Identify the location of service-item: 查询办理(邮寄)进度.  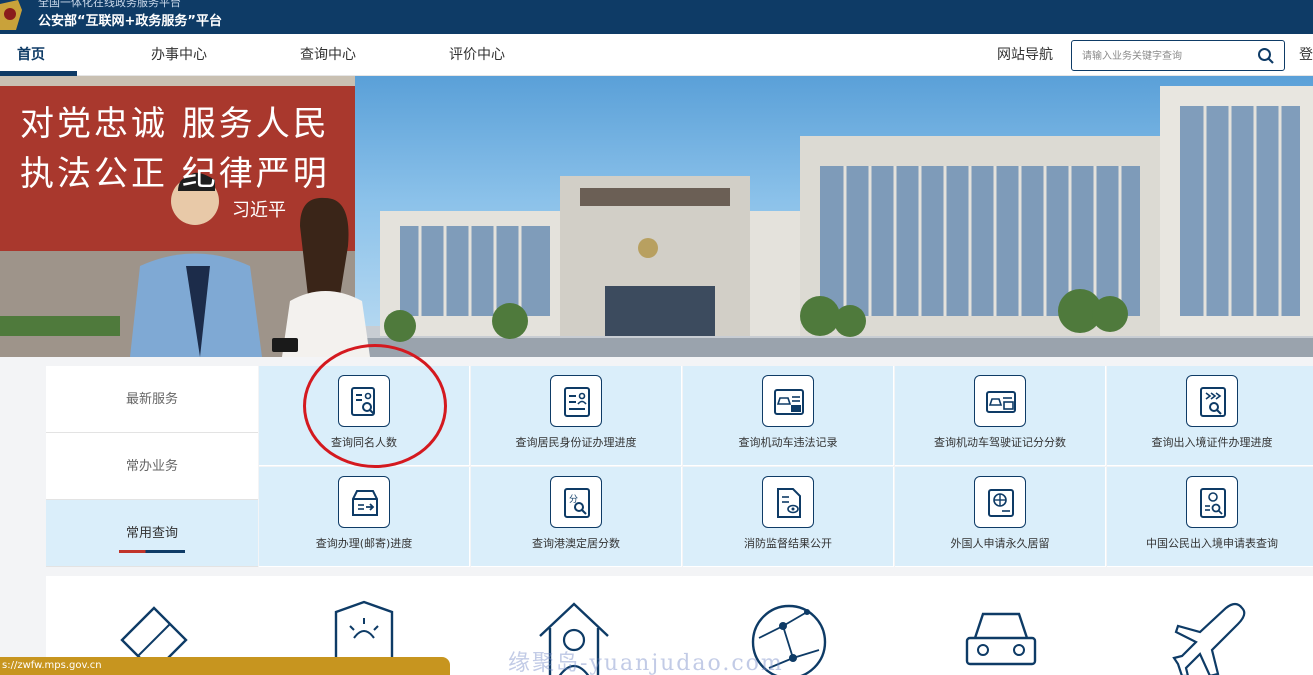
(364, 517).